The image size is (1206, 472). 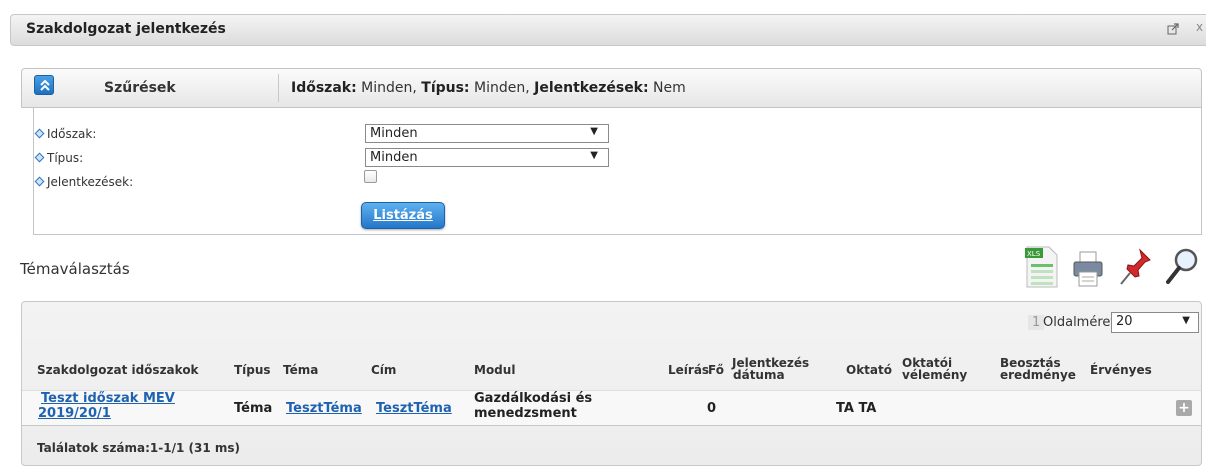 What do you see at coordinates (494, 370) in the screenshot?
I see `column-header: Modul` at bounding box center [494, 370].